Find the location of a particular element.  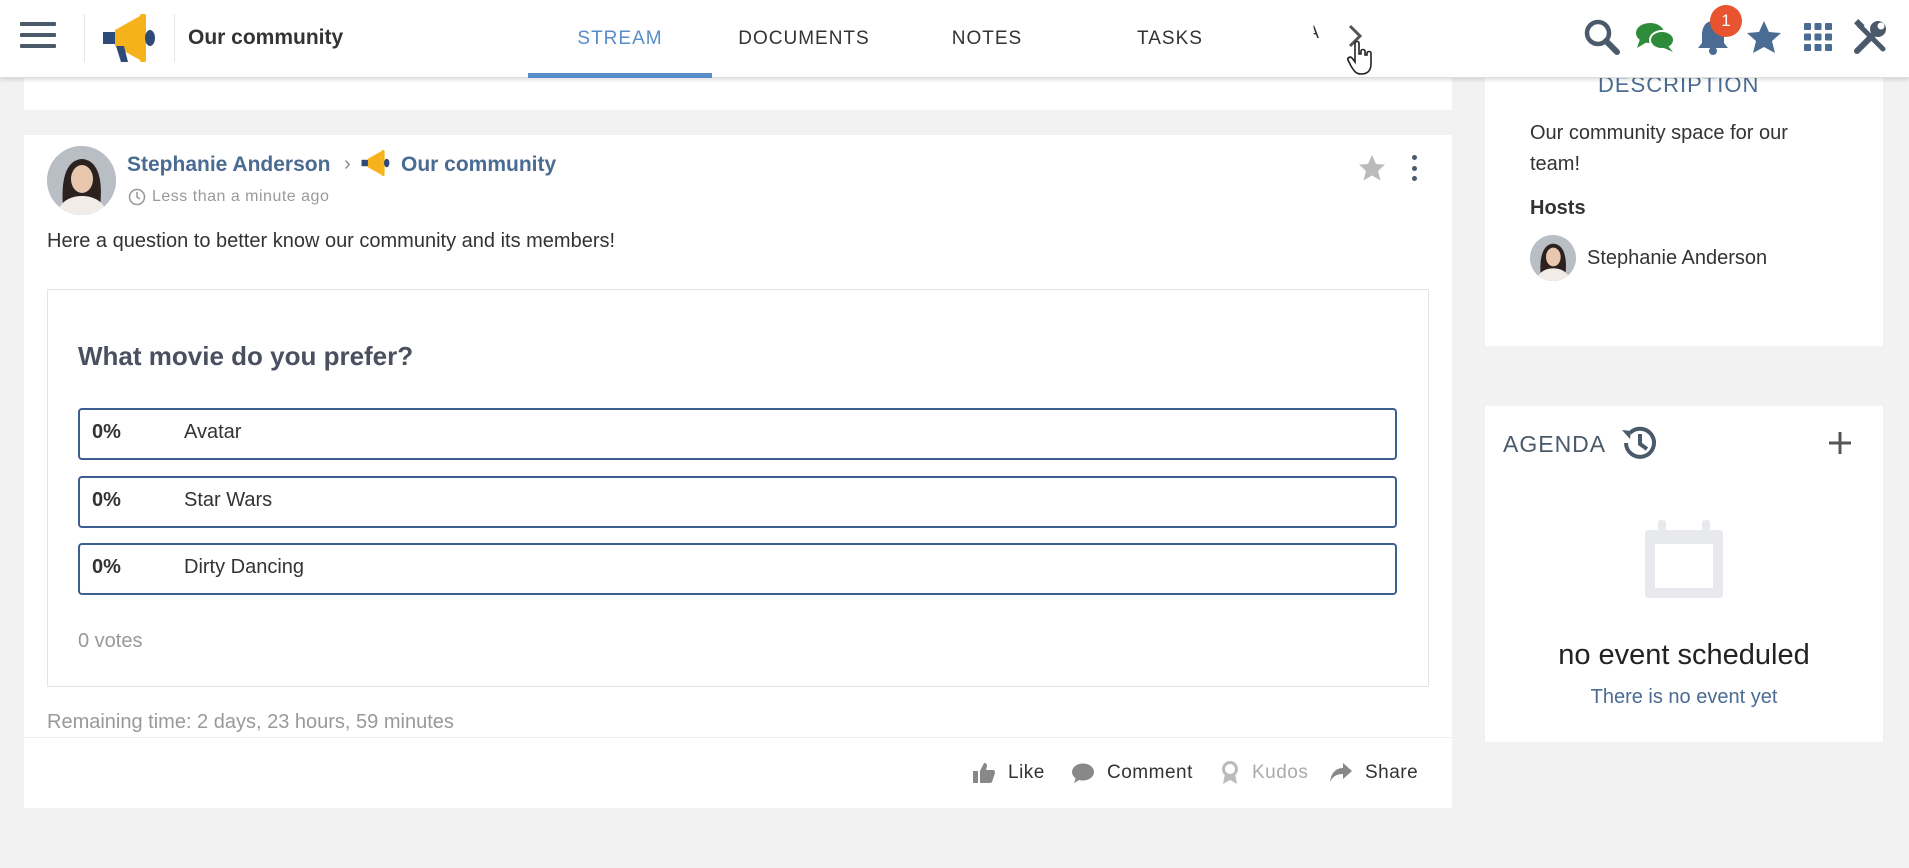

notification-badge: 1 is located at coordinates (1726, 21).